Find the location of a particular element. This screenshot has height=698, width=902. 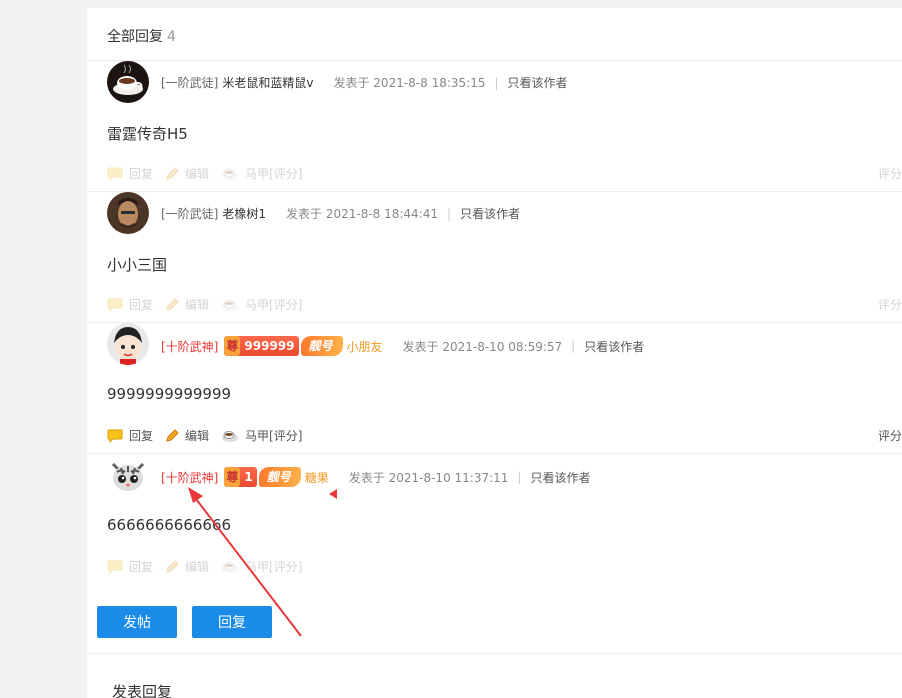

replies-header-label: 全部回复 is located at coordinates (135, 37).